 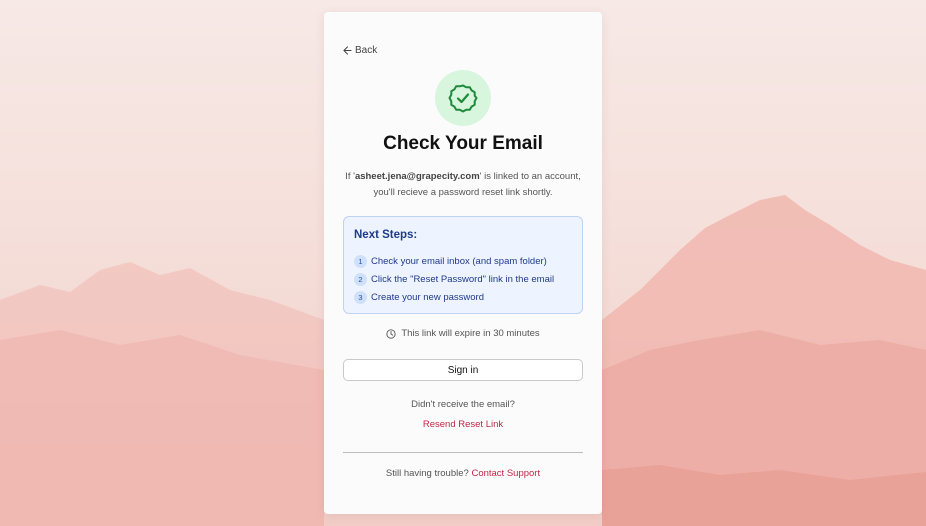 What do you see at coordinates (463, 452) in the screenshot?
I see `divider` at bounding box center [463, 452].